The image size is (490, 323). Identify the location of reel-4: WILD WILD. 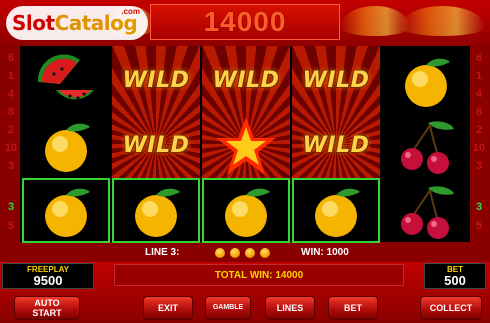
(336, 144).